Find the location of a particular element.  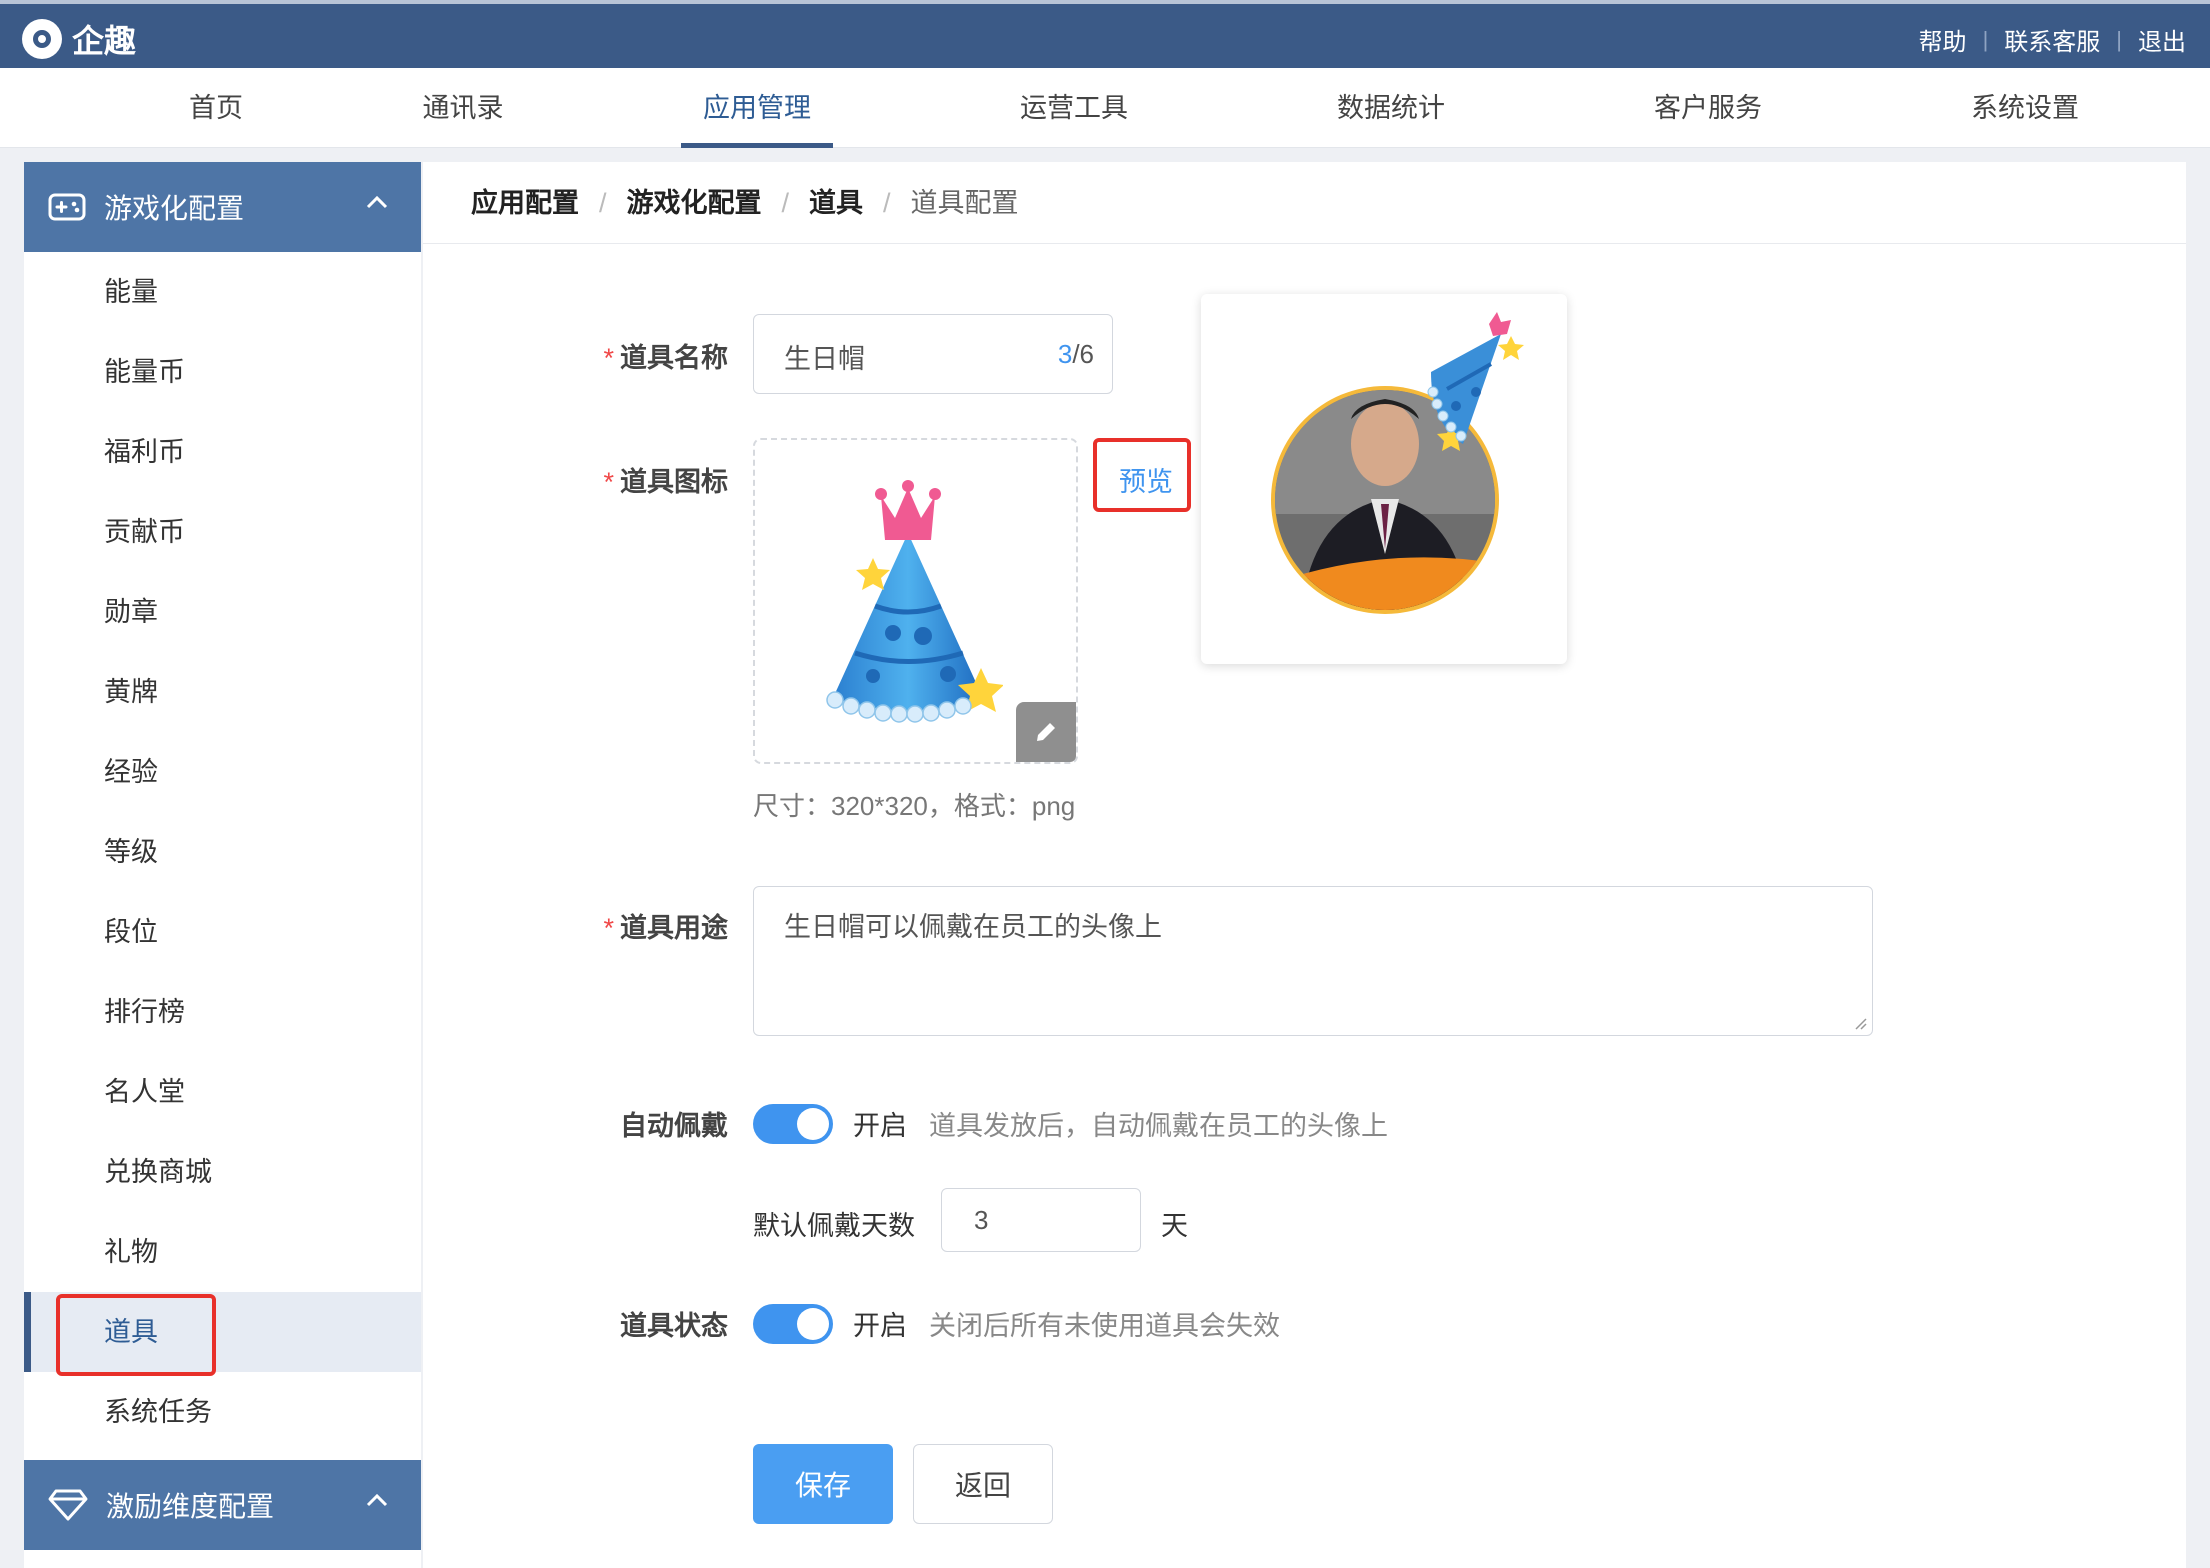

sidebar-item-leaderboard: 排行榜 is located at coordinates (222, 1012).